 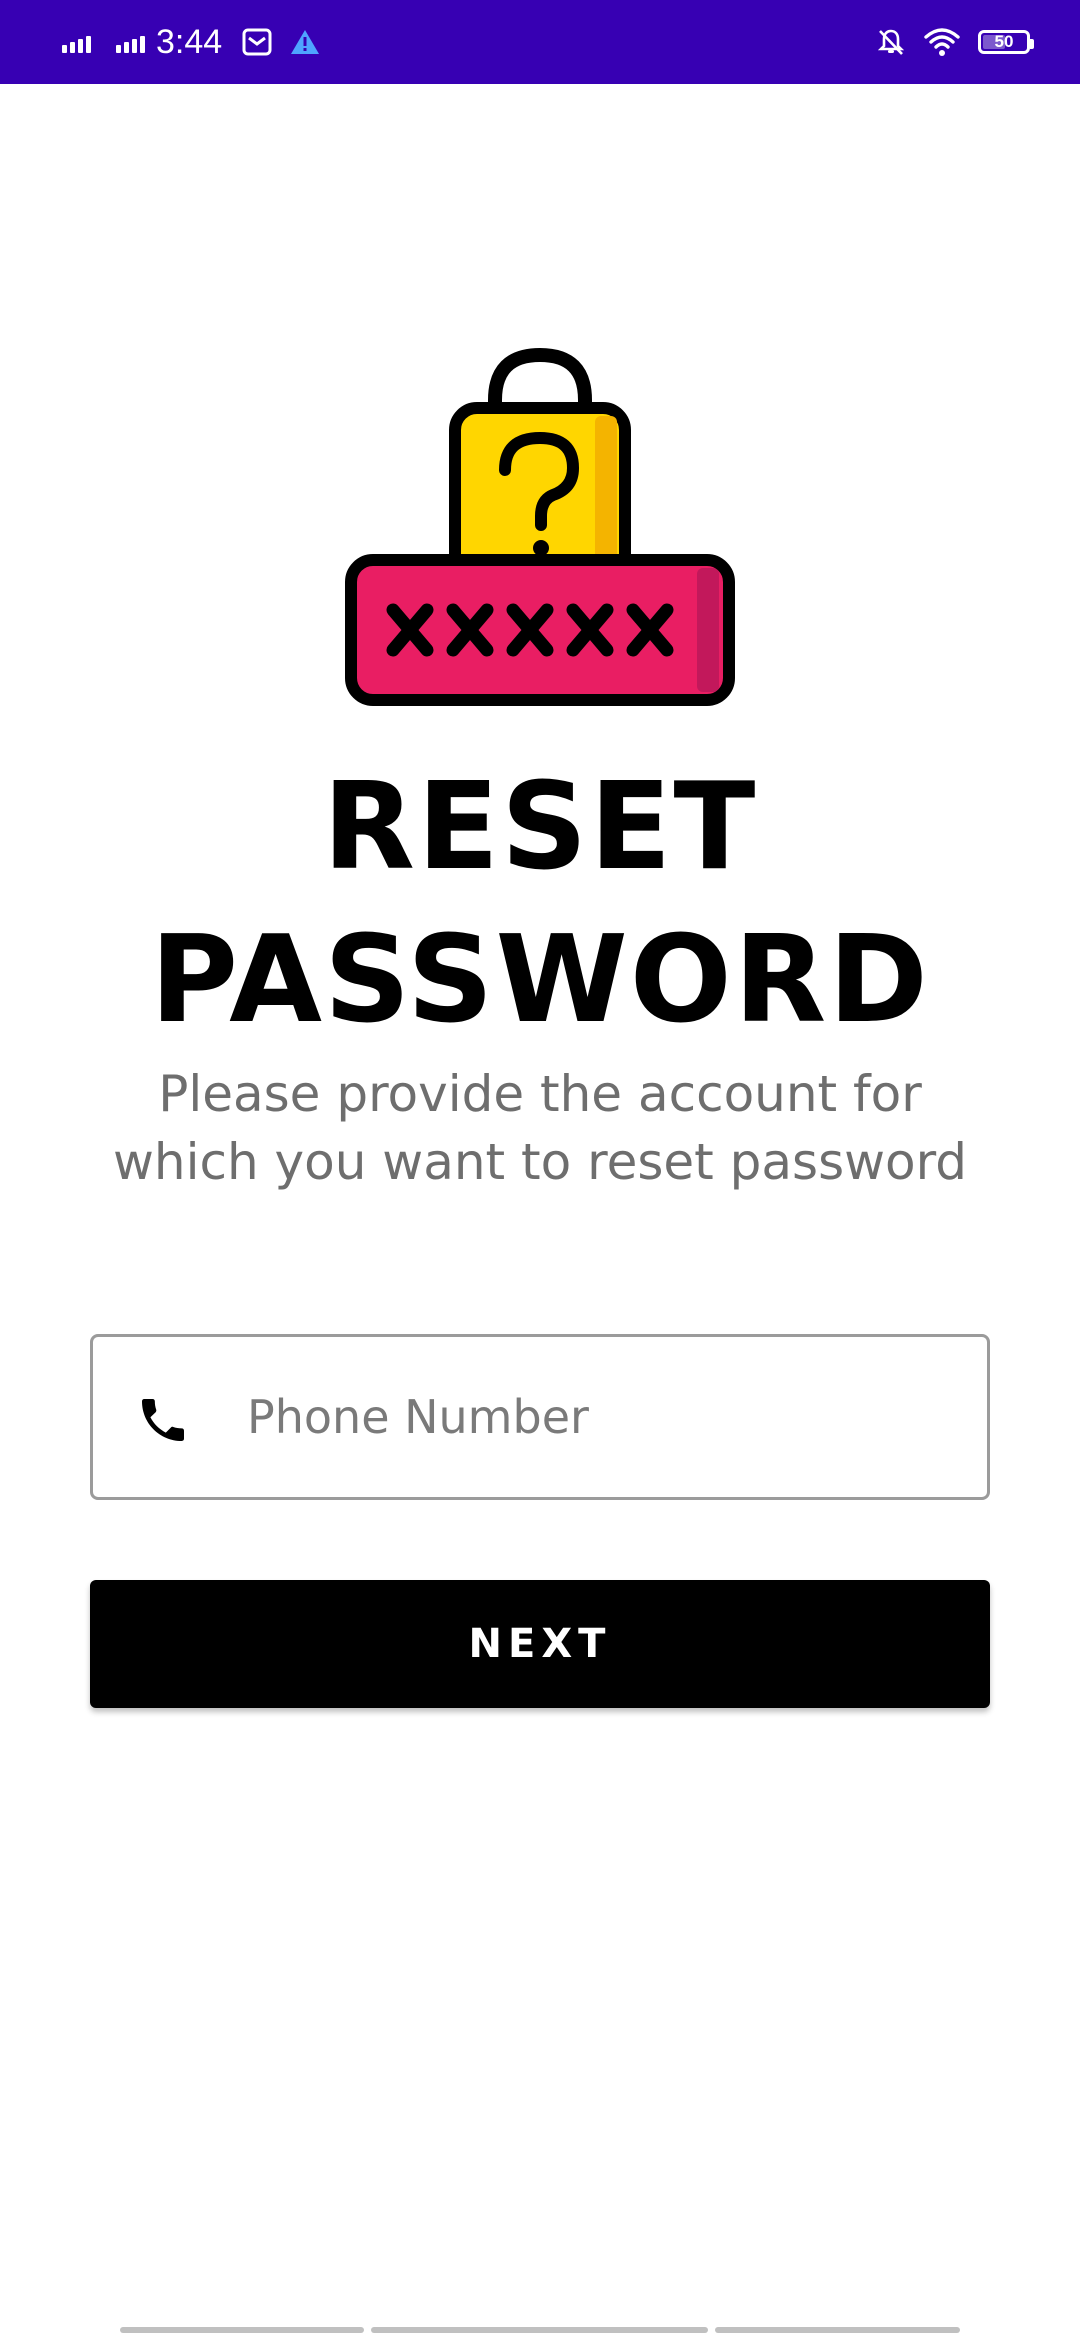 I want to click on status-bar: 3:44 50, so click(x=540, y=42).